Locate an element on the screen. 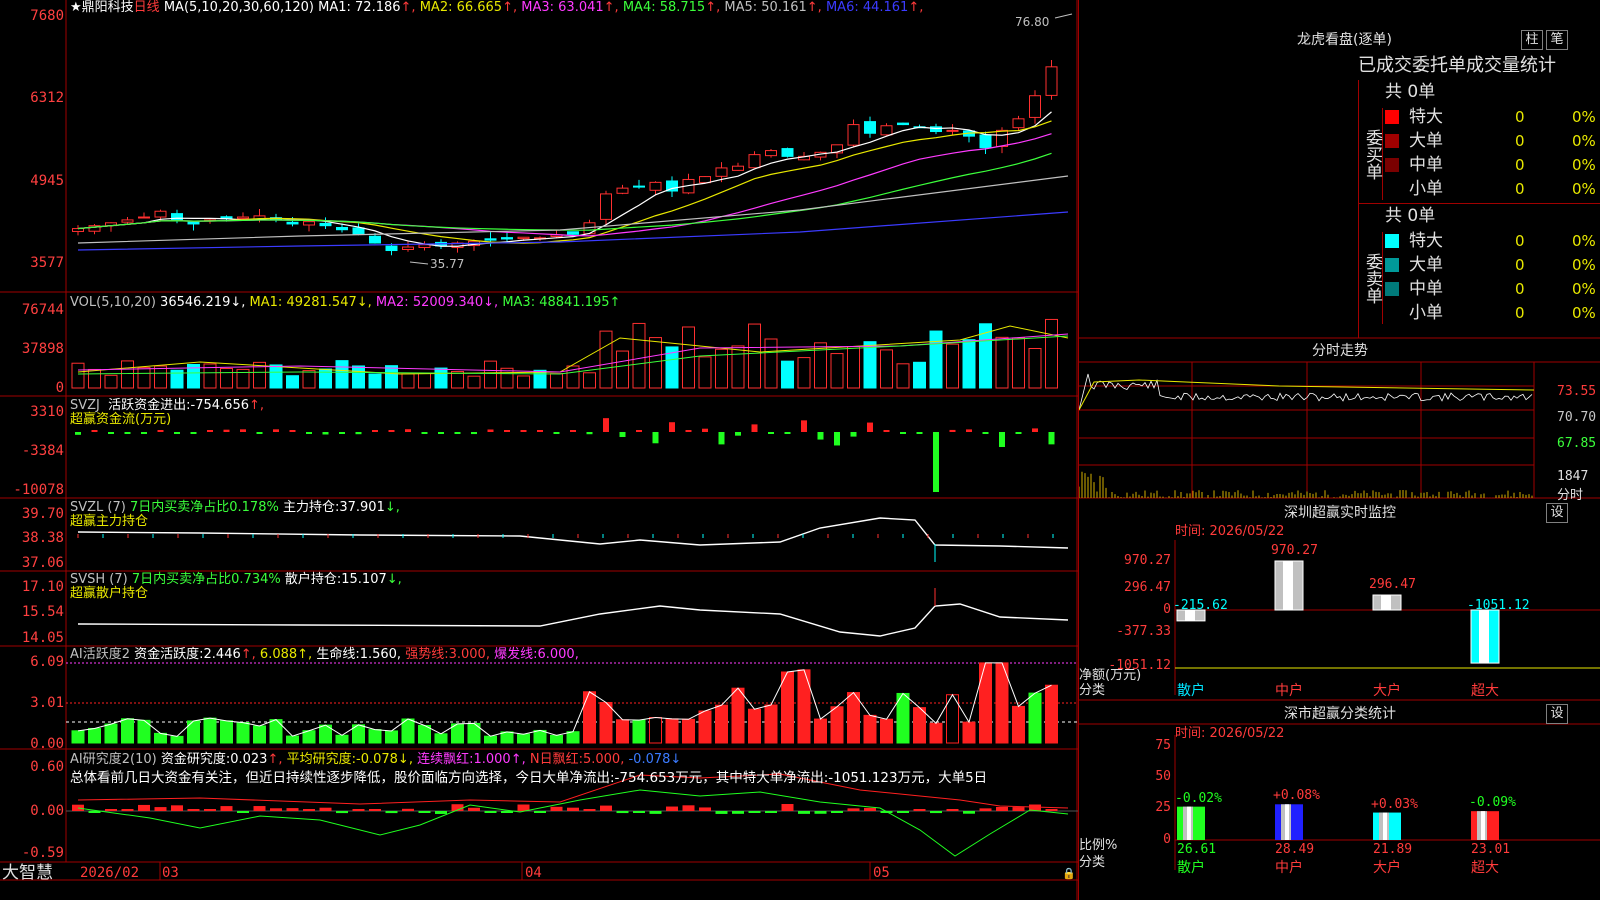 This screenshot has width=1600, height=900. intraday-y-tick: 73.55 is located at coordinates (1577, 391).